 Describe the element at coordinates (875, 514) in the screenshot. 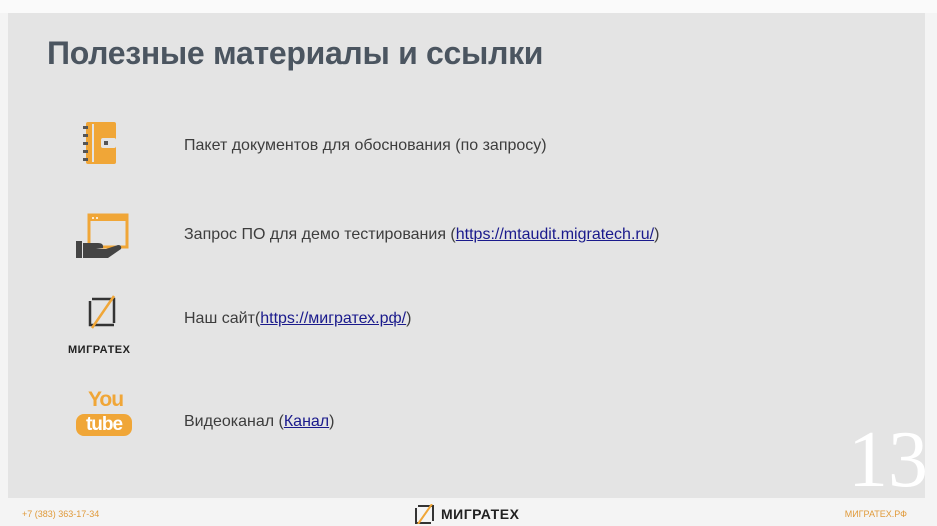

I see `footer-site: МИГРАТЕХ.РФ` at that location.